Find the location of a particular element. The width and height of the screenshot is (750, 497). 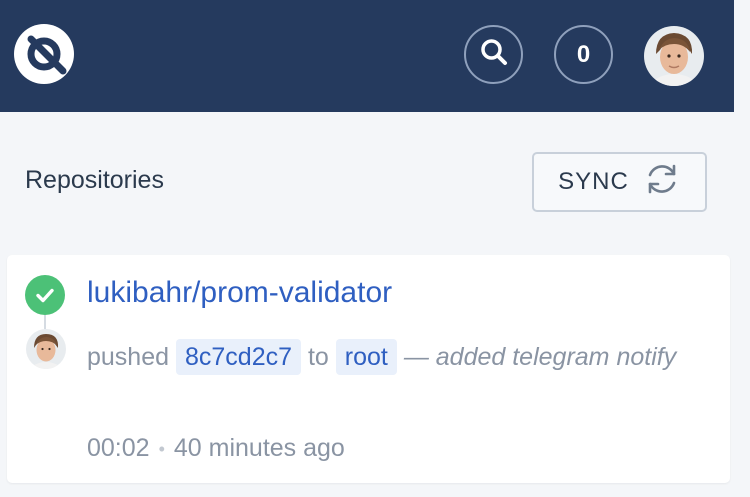

committer-avatar is located at coordinates (46, 349).